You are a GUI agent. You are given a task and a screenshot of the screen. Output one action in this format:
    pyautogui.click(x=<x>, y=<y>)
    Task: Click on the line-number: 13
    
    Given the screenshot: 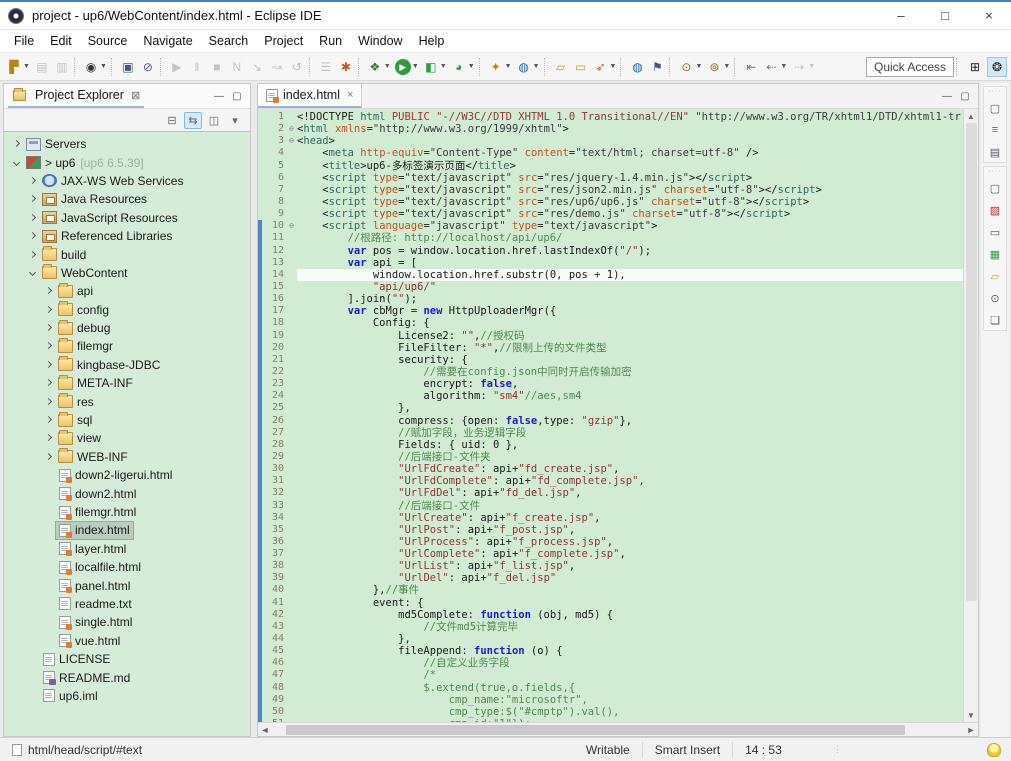 What is the action you would take?
    pyautogui.click(x=274, y=263)
    